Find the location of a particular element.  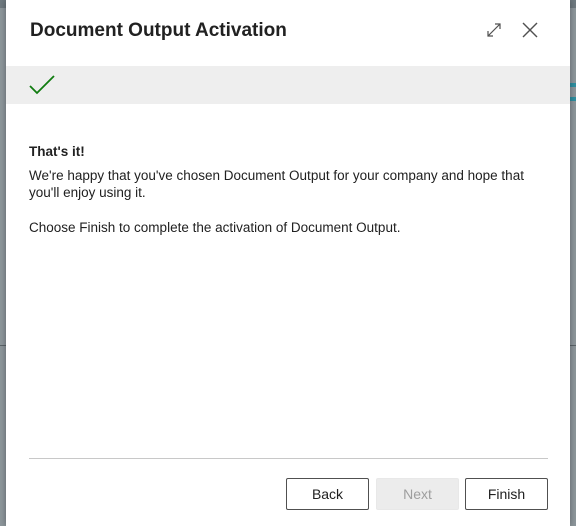

close-button is located at coordinates (530, 30).